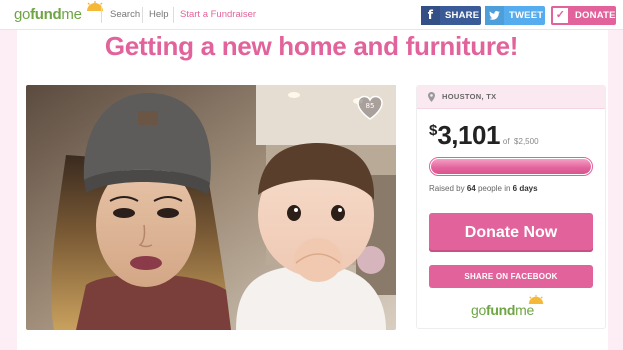 This screenshot has height=350, width=623. What do you see at coordinates (468, 135) in the screenshot?
I see `raised-amount: 3,101` at bounding box center [468, 135].